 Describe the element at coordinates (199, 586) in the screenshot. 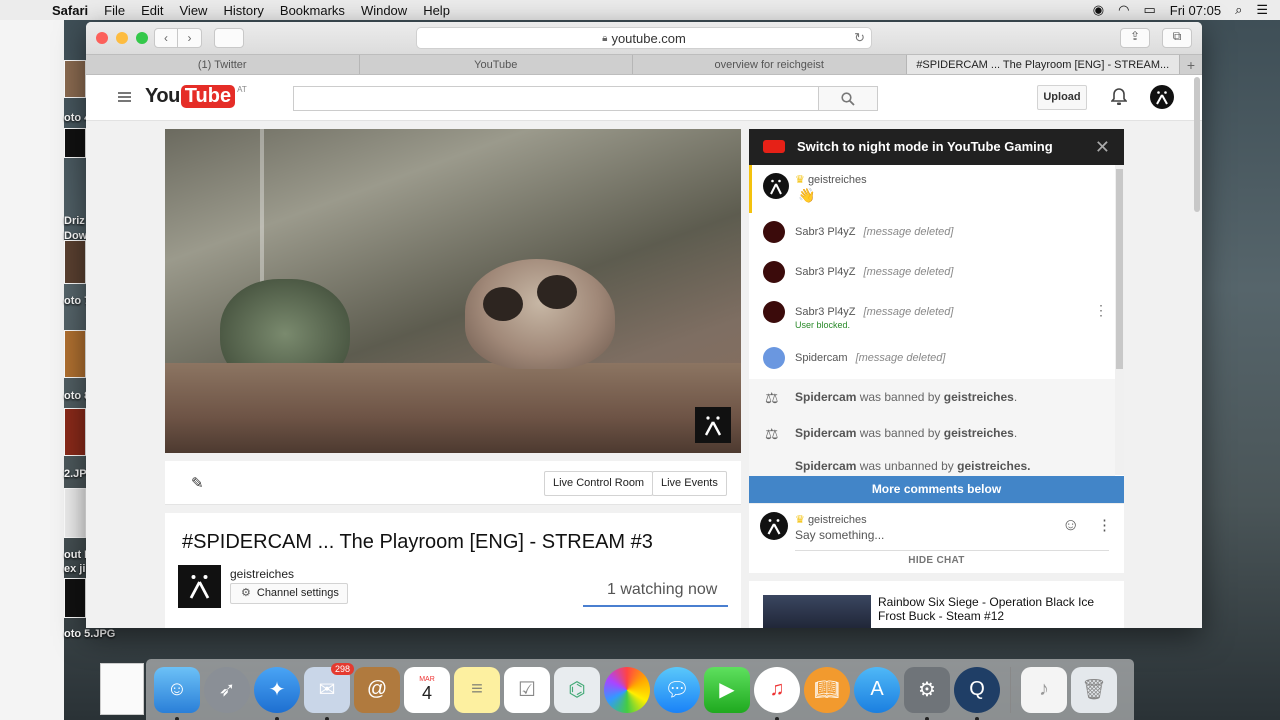

I see `channel-avatar` at that location.